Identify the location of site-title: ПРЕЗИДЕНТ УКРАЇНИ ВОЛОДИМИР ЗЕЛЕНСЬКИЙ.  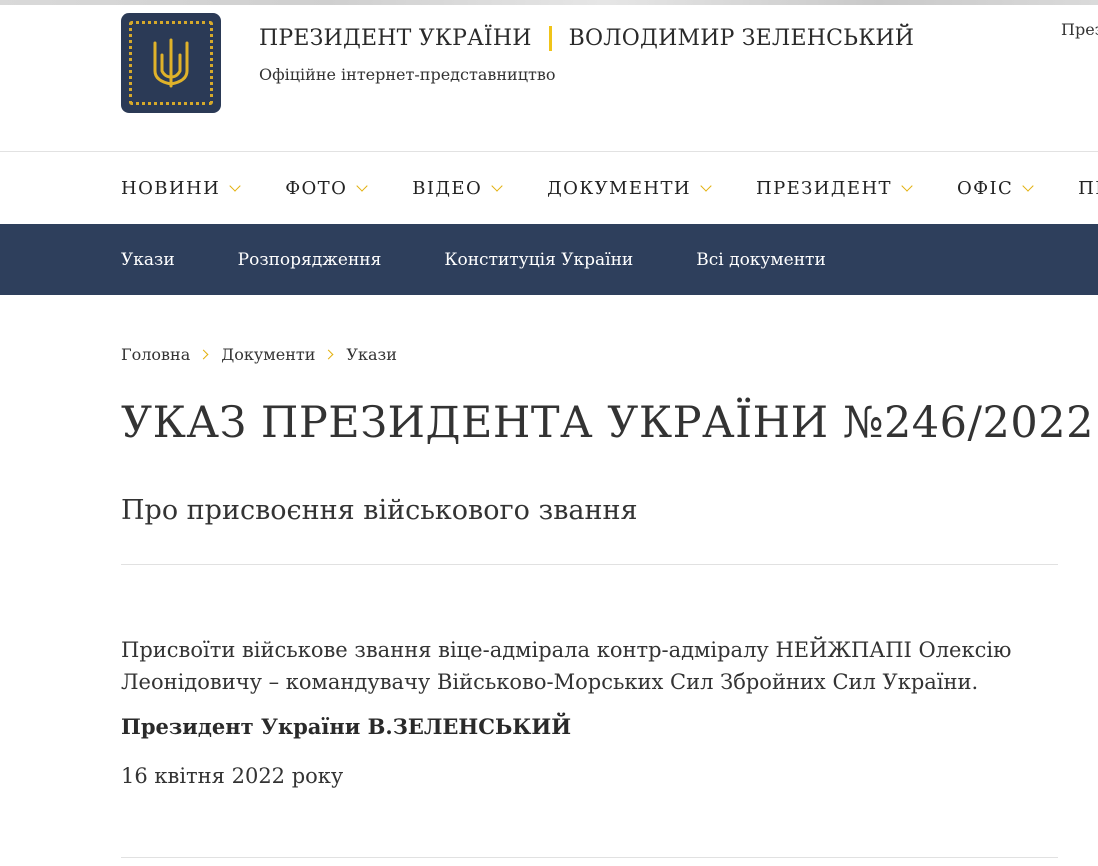
(586, 38).